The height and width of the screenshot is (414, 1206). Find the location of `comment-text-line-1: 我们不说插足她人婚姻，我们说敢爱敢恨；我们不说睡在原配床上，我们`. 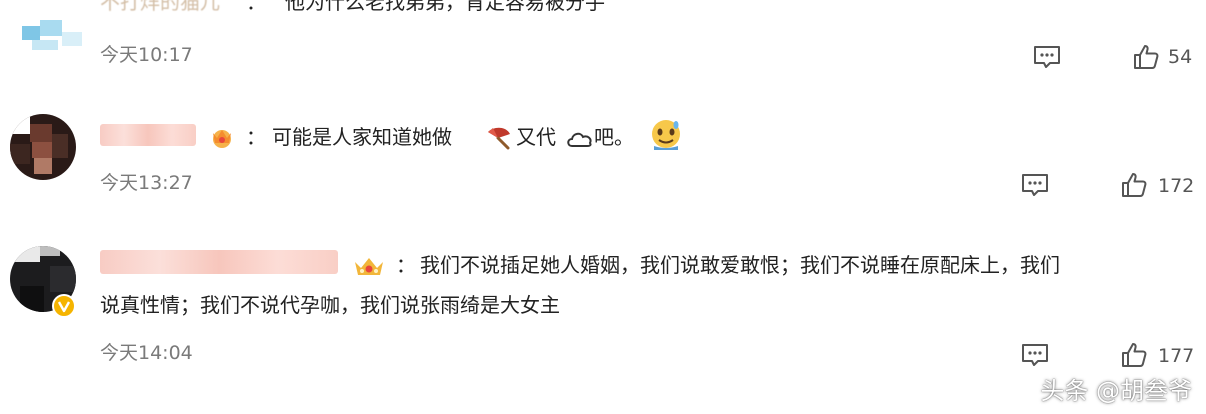

comment-text-line-1: 我们不说插足她人婚姻，我们说敢爱敢恨；我们不说睡在原配床上，我们 is located at coordinates (740, 265).